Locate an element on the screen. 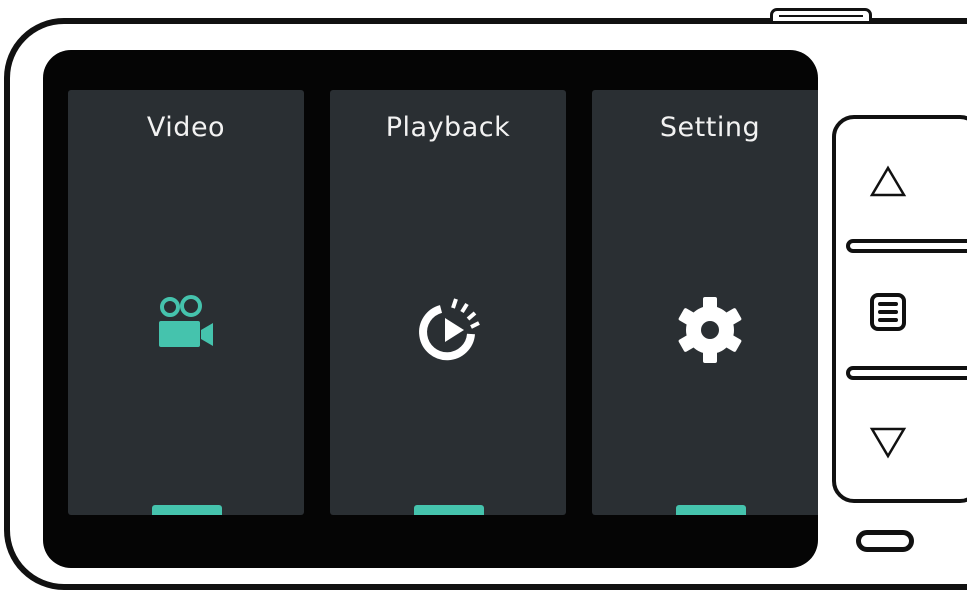 This screenshot has width=967, height=596. down-button is located at coordinates (888, 442).